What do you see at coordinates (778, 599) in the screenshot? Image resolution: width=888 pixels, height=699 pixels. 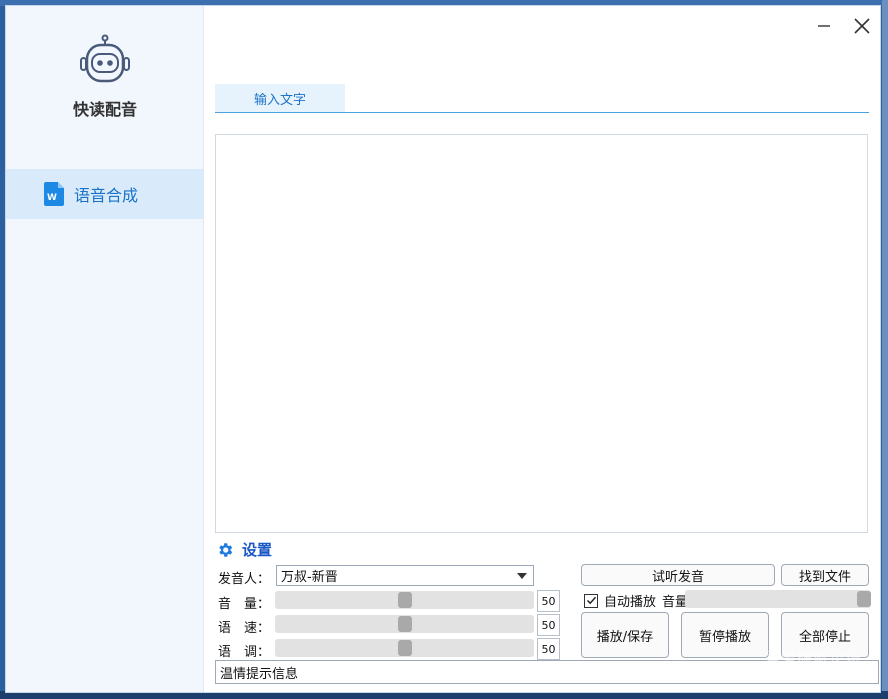 I see `autoplay-volume-slider` at bounding box center [778, 599].